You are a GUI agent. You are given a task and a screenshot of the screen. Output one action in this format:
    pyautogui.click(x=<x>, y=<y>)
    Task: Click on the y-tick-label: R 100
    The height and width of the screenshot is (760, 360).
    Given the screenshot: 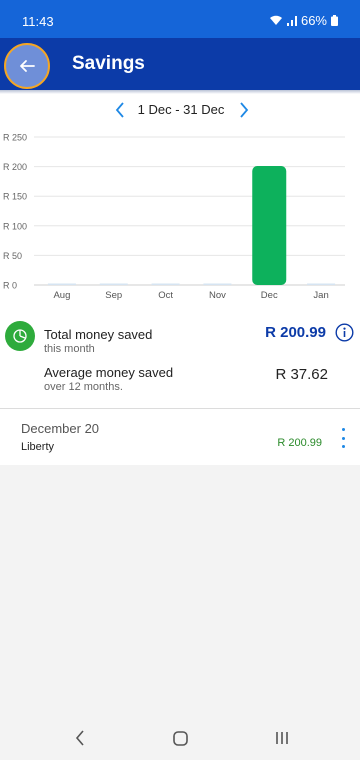 What is the action you would take?
    pyautogui.click(x=15, y=226)
    